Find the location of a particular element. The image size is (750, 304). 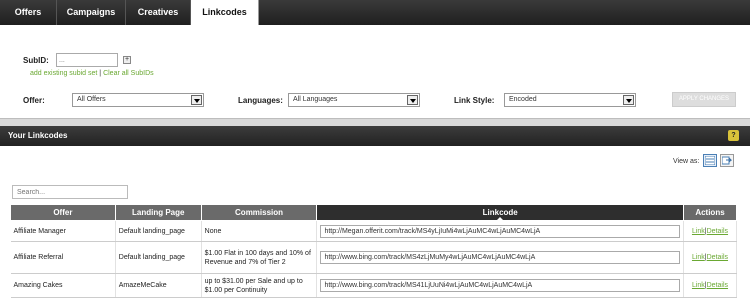

linkcodes-title: Your Linkcodes is located at coordinates (38, 135).